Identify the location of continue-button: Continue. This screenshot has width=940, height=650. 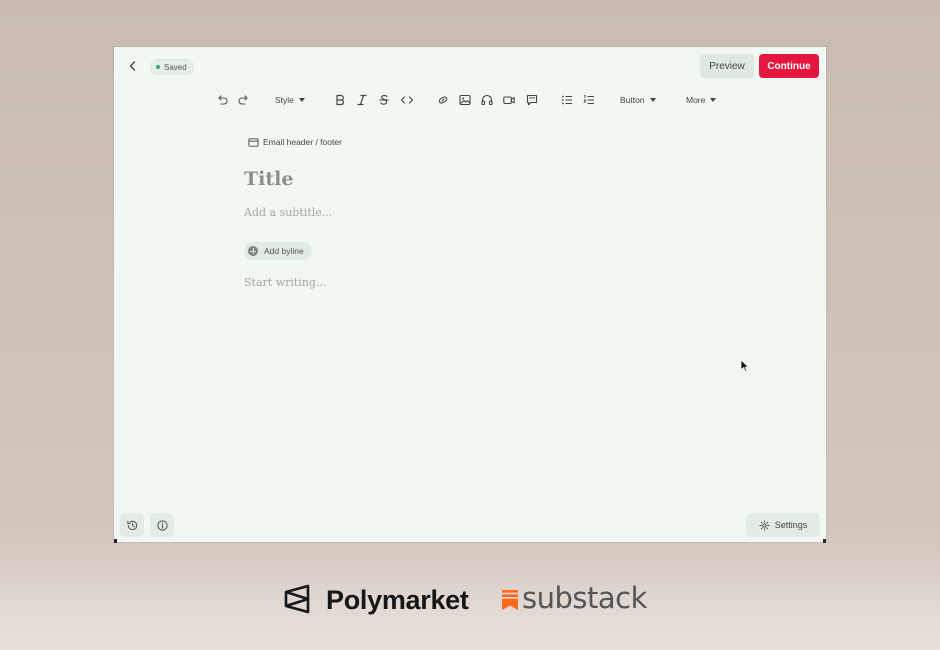
(789, 66).